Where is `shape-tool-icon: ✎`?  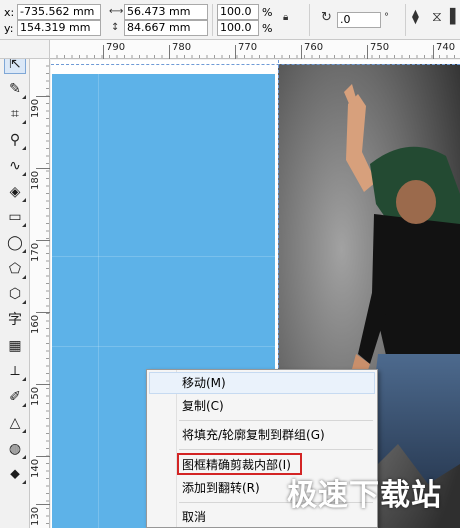 shape-tool-icon: ✎ is located at coordinates (15, 89).